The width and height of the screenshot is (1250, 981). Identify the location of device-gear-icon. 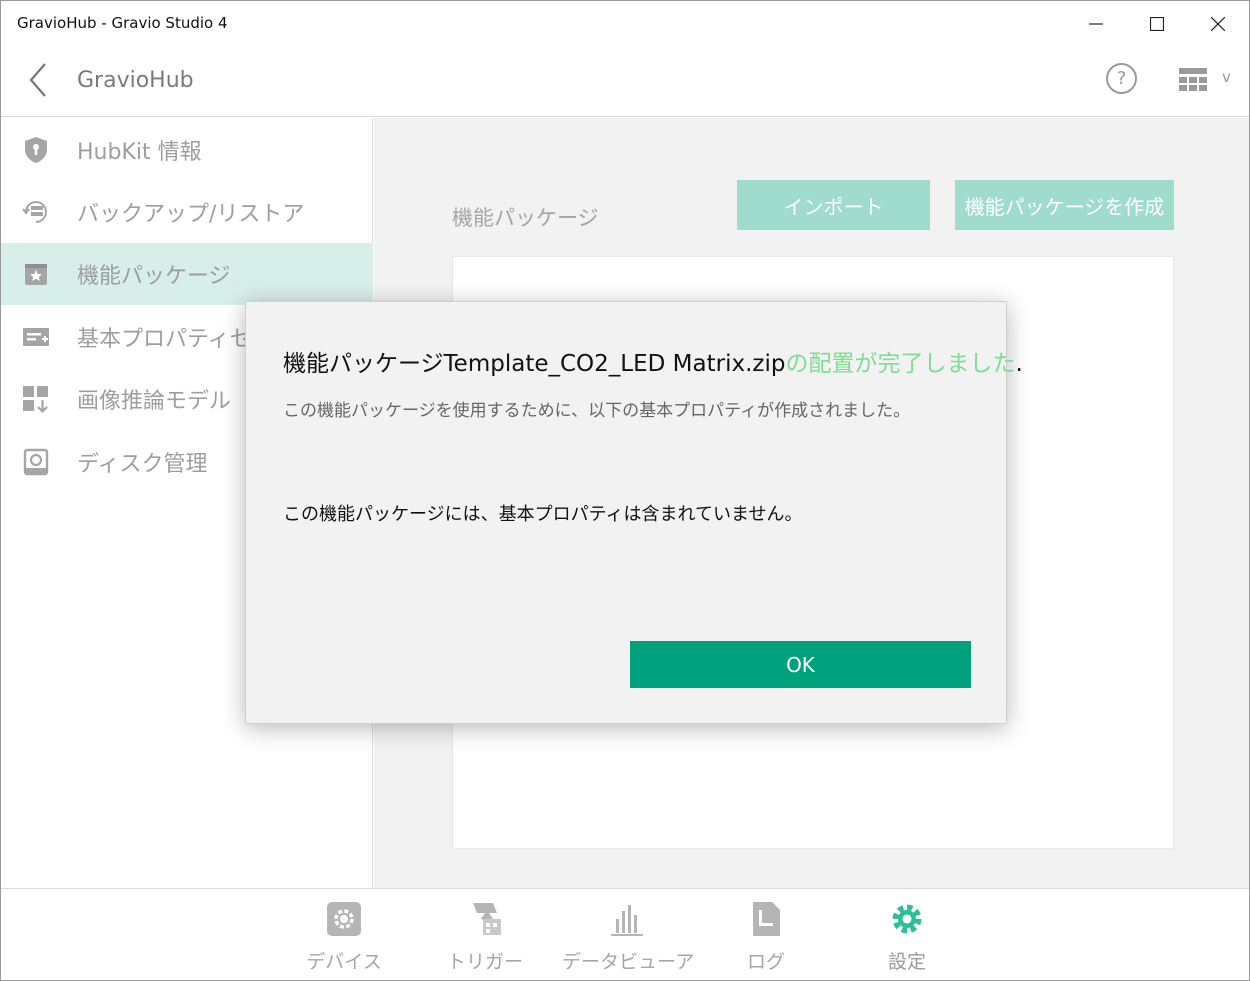
(344, 919).